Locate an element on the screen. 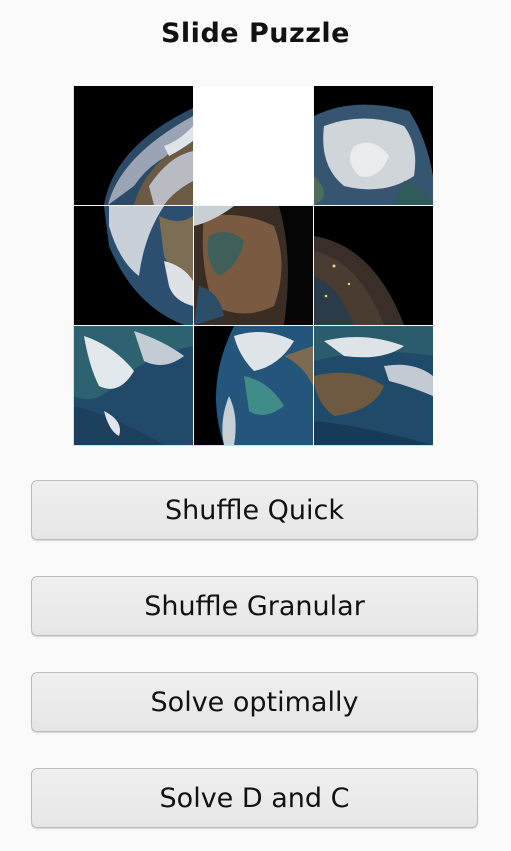 The image size is (511, 851). solve-optimally-button: Solve optimally is located at coordinates (255, 699).